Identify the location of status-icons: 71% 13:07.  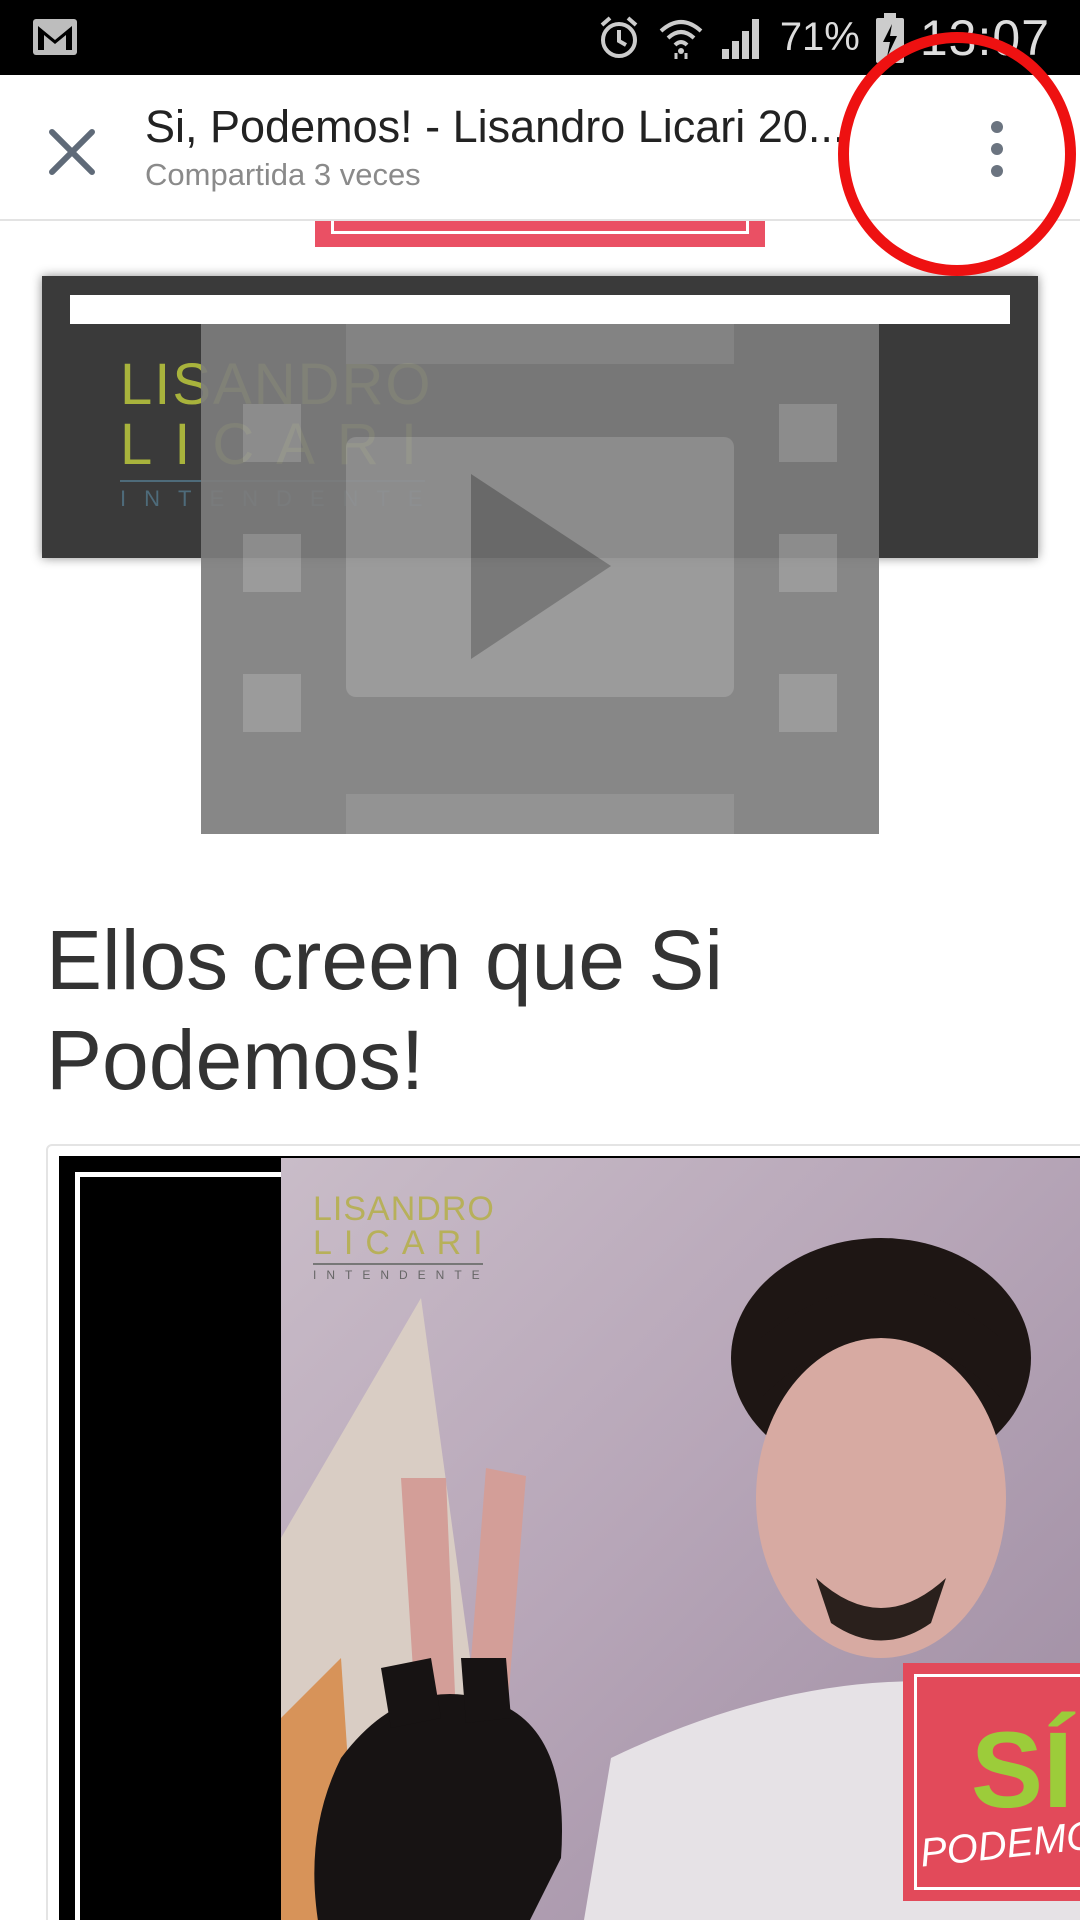
(823, 37).